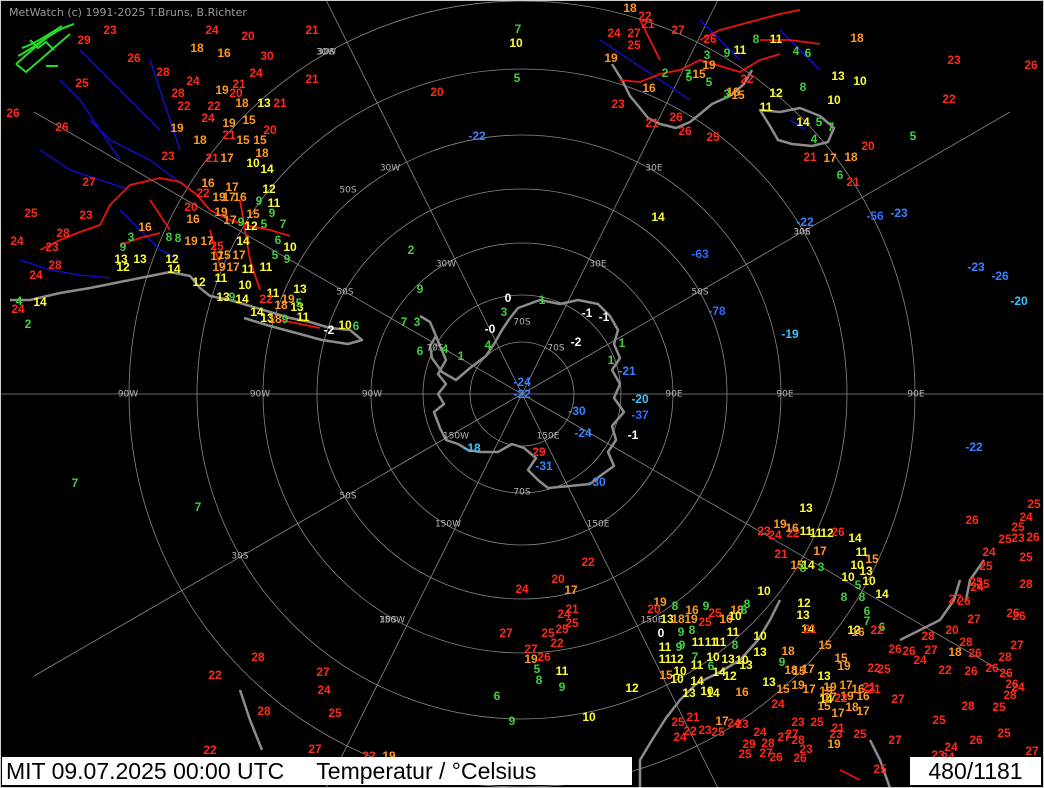 This screenshot has height=788, width=1044. I want to click on station-temperature: -23, so click(899, 213).